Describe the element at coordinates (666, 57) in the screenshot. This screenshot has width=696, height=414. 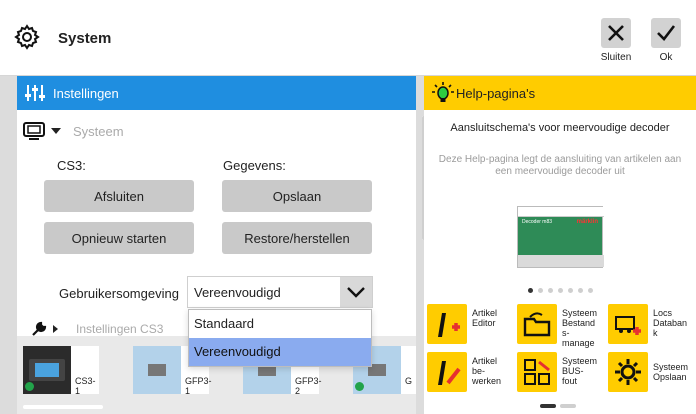
I see `ok-label: Ok` at that location.